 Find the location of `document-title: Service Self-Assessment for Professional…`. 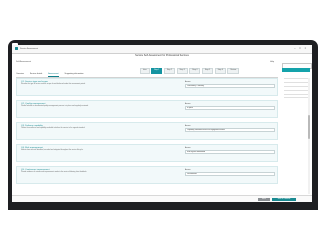

document-title: Service Self-Assessment for Professional… is located at coordinates (162, 55).